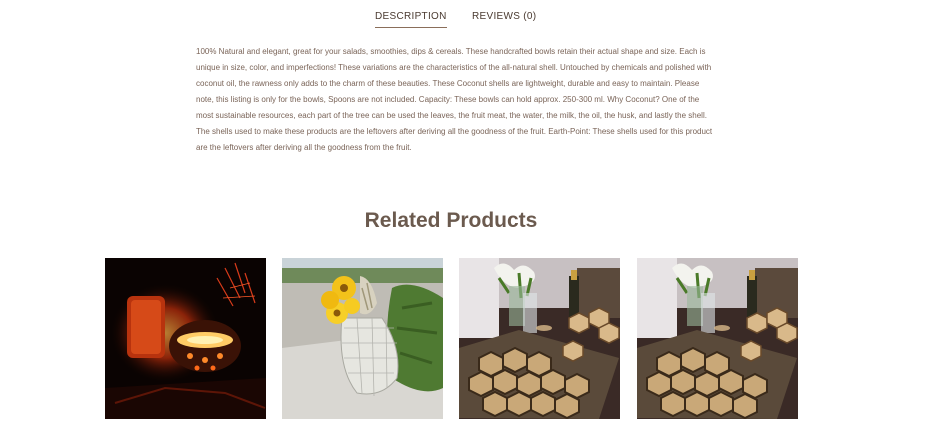 The height and width of the screenshot is (429, 937). I want to click on related-product-4-image, so click(717, 338).